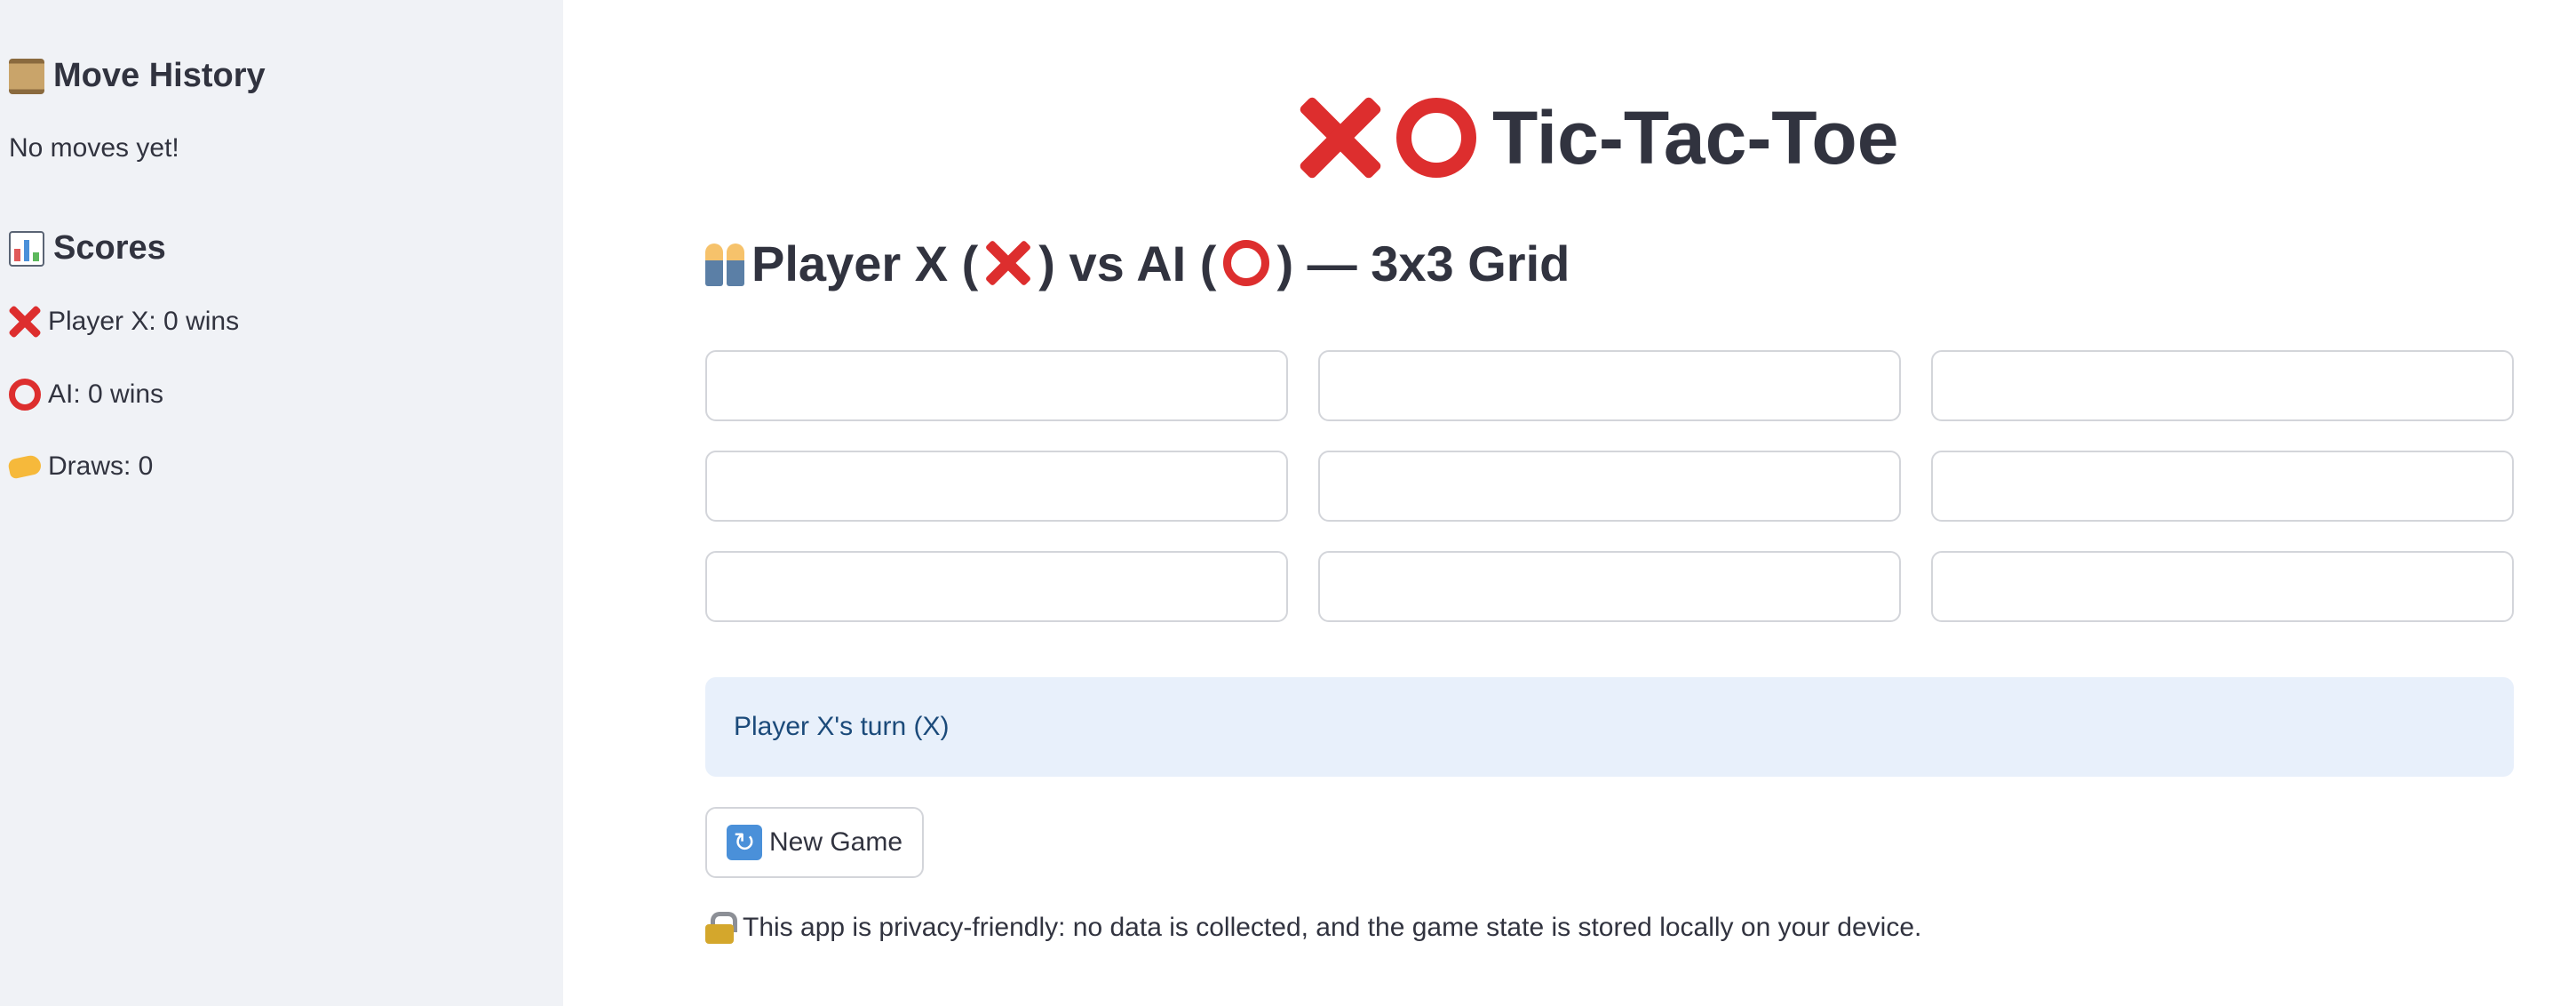  What do you see at coordinates (101, 466) in the screenshot?
I see `score-draws-text: Draws: 0` at bounding box center [101, 466].